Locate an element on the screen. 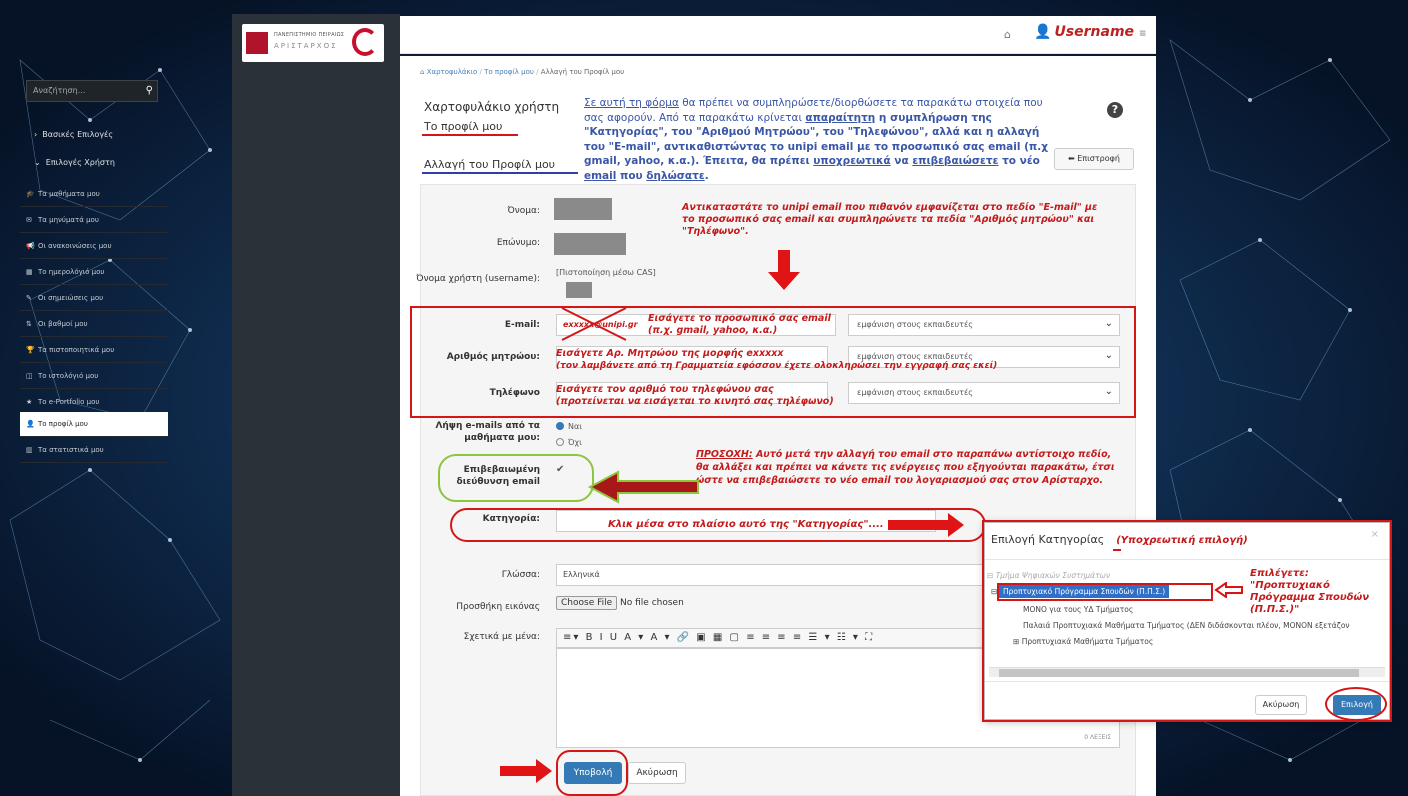 Image resolution: width=1408 pixels, height=796 pixels. radio-no-label: Όχι is located at coordinates (575, 442).